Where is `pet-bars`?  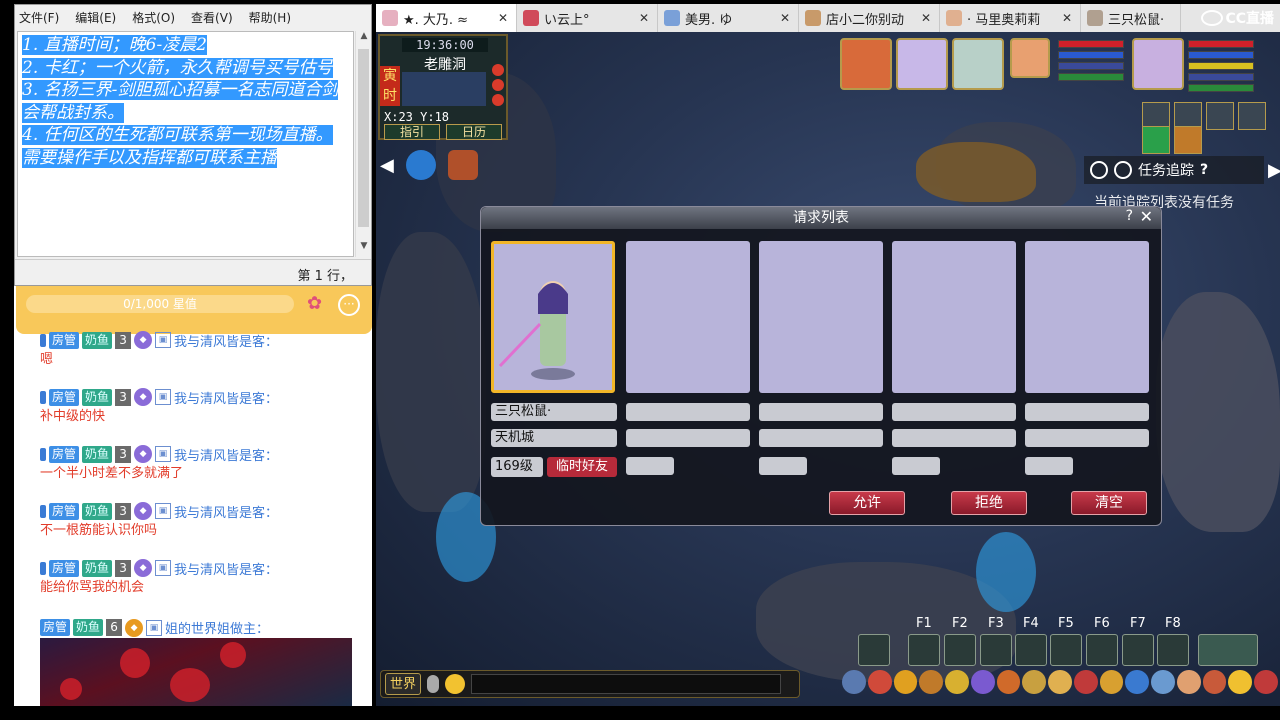
pet-bars is located at coordinates (1091, 62).